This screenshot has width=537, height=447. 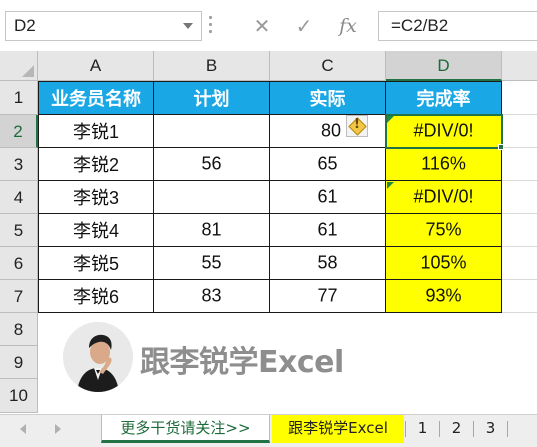 I want to click on cell-value: #DIV/0!, so click(x=443, y=196).